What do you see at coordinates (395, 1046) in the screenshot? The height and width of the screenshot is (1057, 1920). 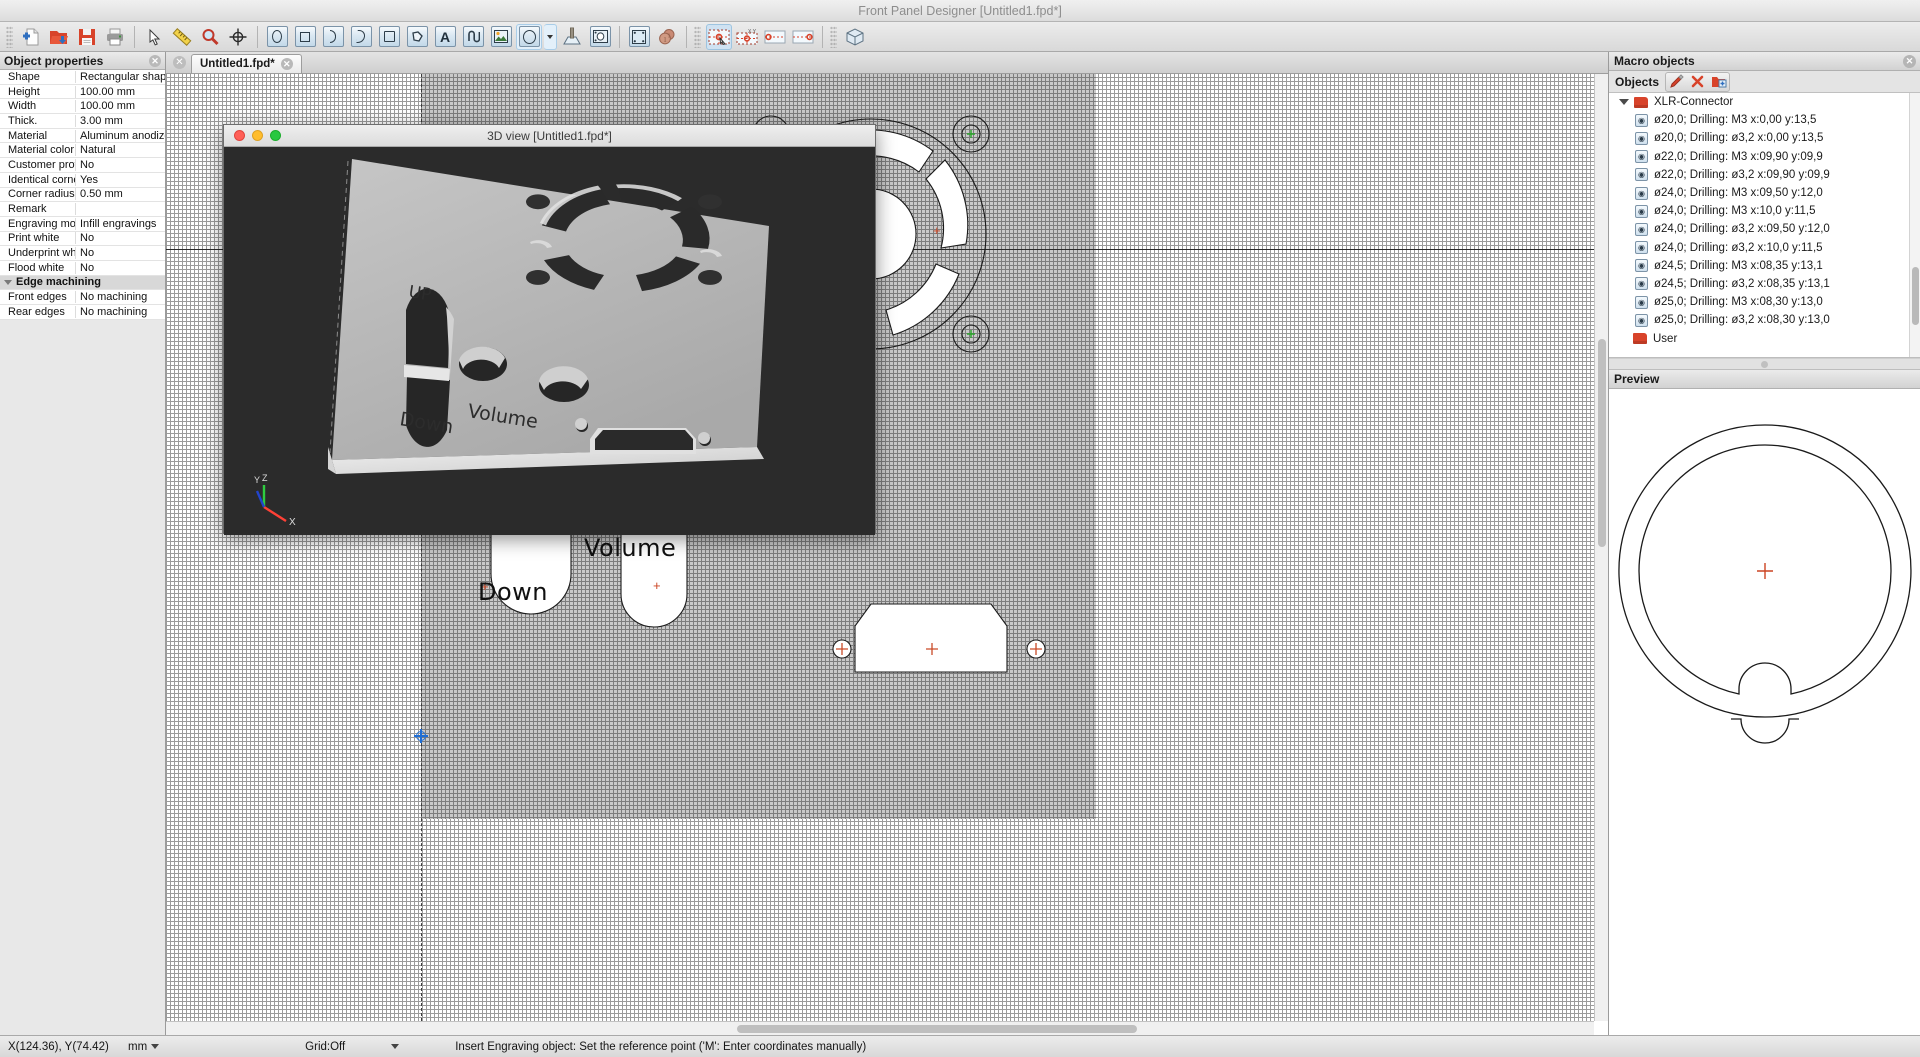 I see `grid-dropdown` at bounding box center [395, 1046].